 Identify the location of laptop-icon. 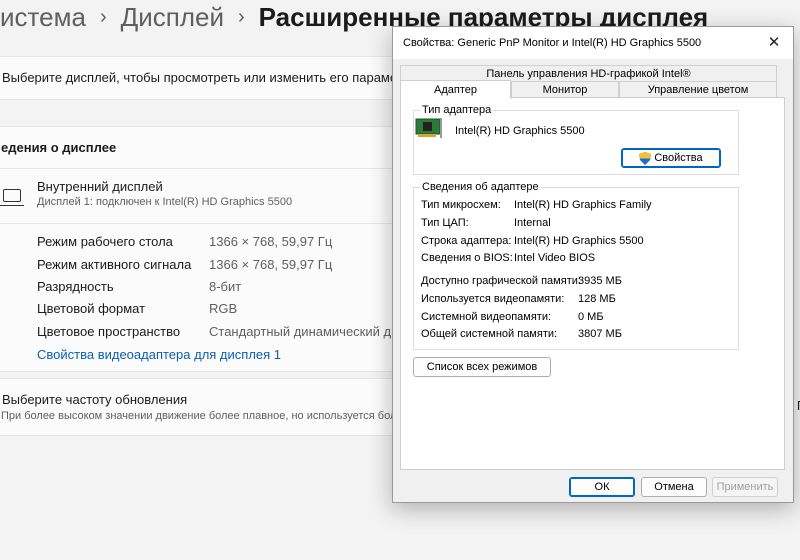
(12, 198).